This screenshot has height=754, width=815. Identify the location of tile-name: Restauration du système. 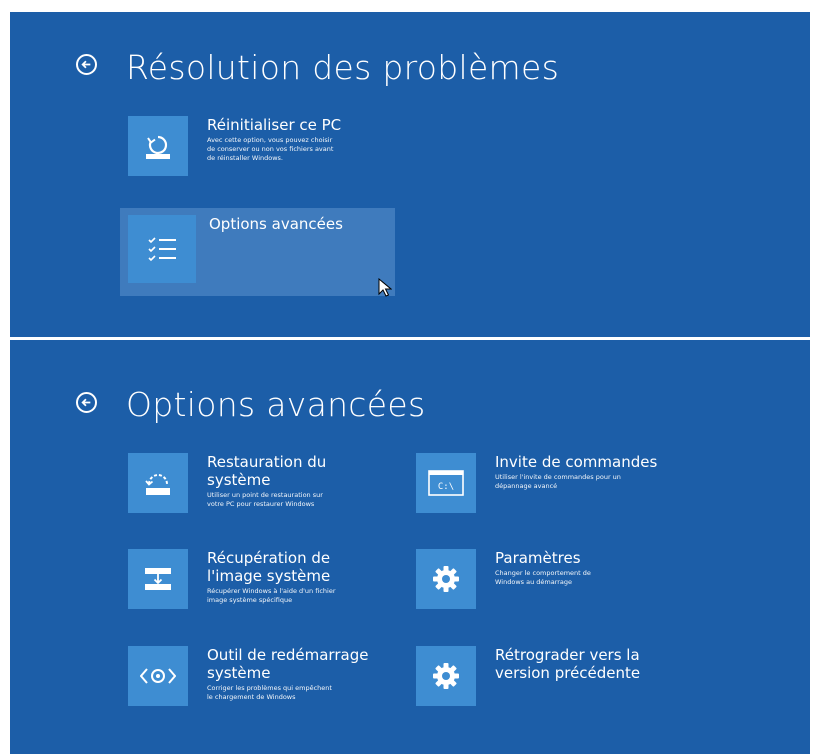
(267, 471).